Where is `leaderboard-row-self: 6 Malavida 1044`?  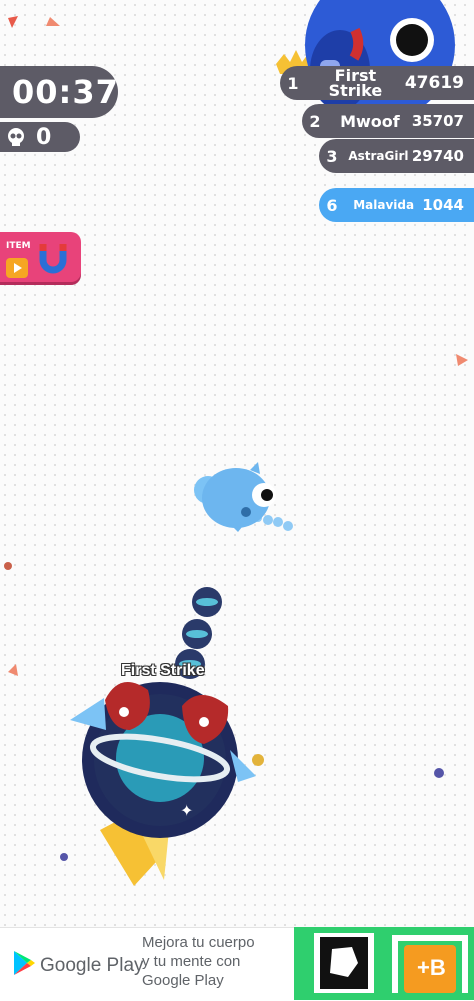
leaderboard-row-self: 6 Malavida 1044 is located at coordinates (396, 205).